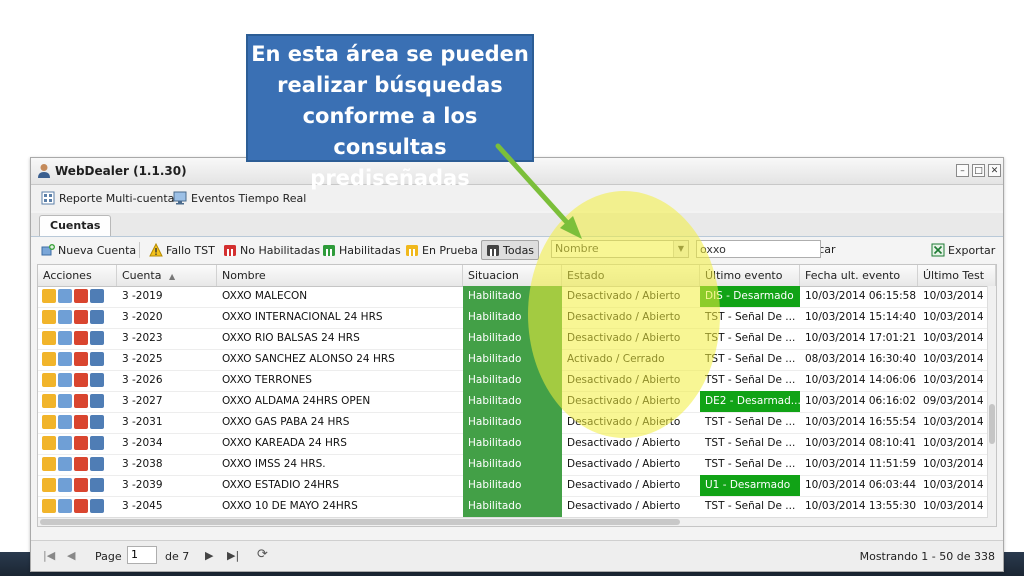  Describe the element at coordinates (233, 555) in the screenshot. I see `last-page-icon: ▶|` at that location.